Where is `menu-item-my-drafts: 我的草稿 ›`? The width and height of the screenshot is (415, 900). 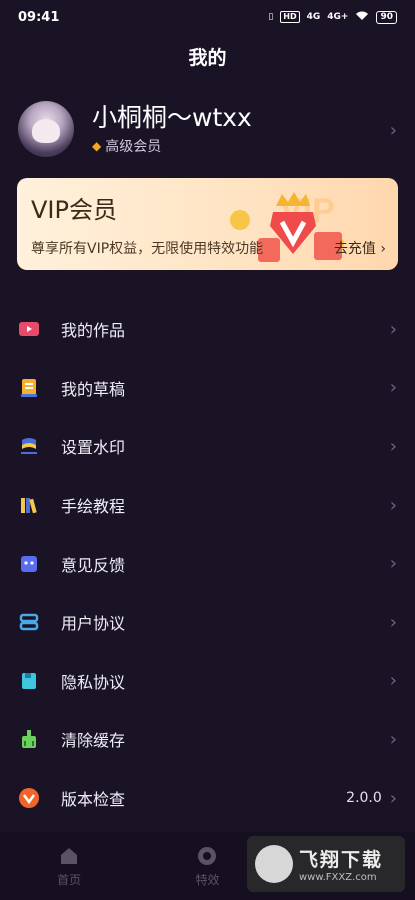
menu-item-my-drafts: 我的草稿 › is located at coordinates (207, 388).